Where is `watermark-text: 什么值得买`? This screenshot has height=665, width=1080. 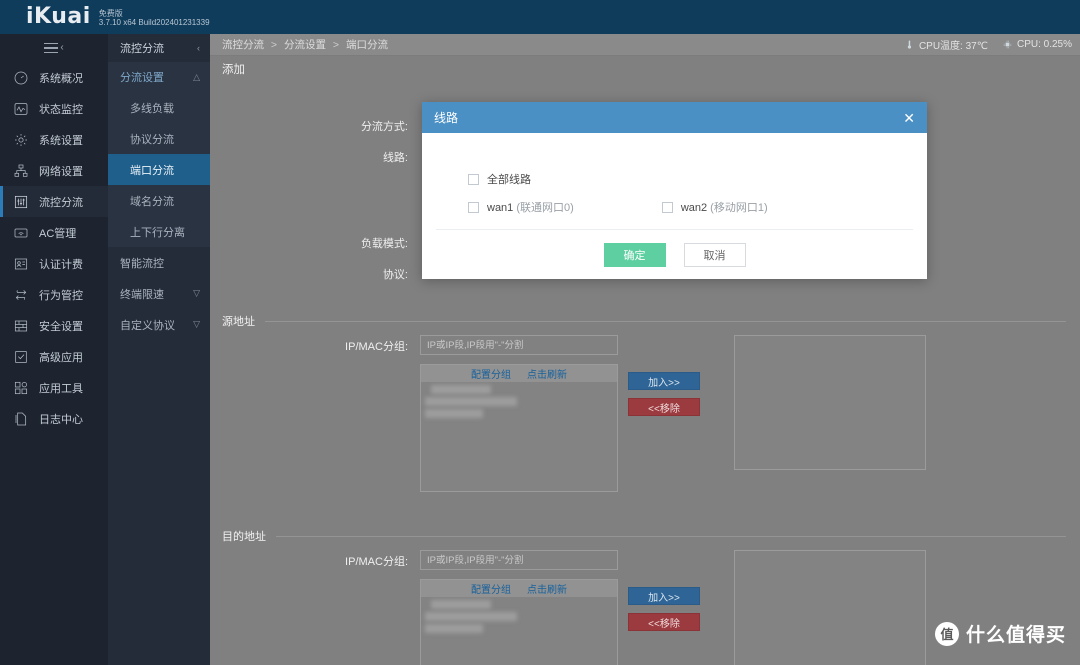
watermark-text: 什么值得买 is located at coordinates (1015, 635).